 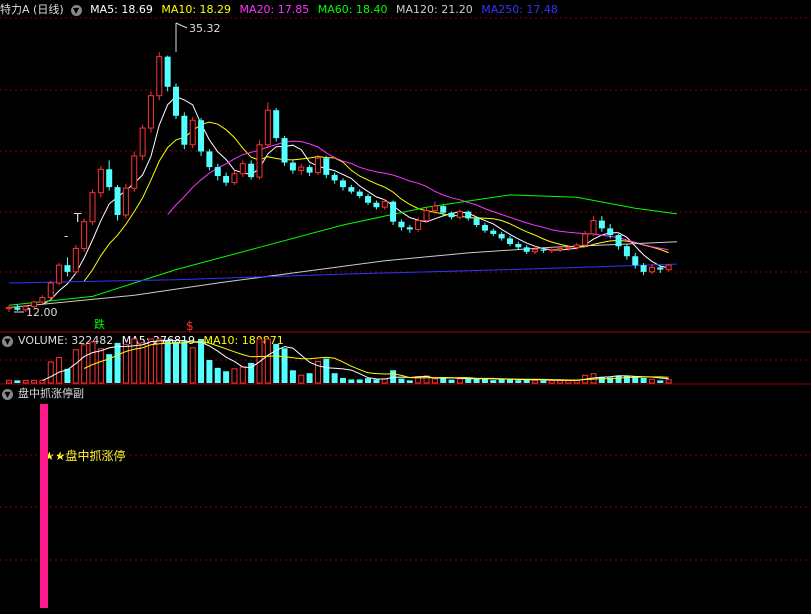 I want to click on s-marker: $, so click(x=190, y=326).